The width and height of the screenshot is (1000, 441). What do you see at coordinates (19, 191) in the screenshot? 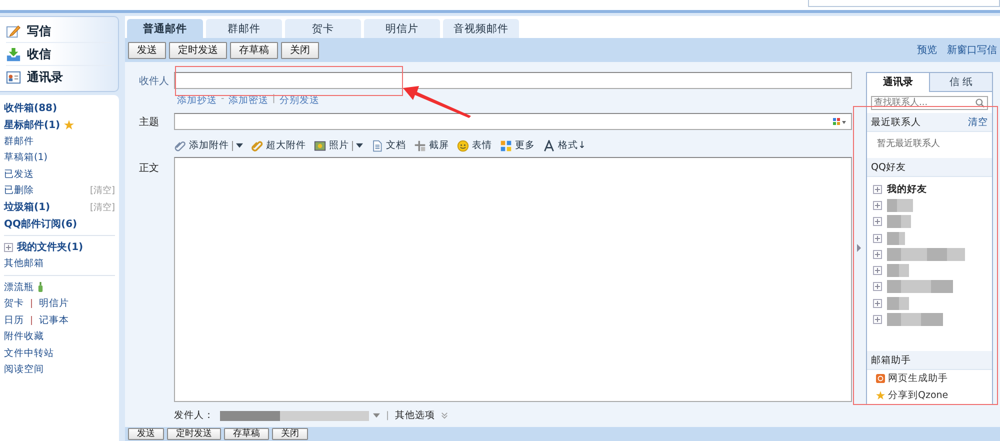
I see `folder-link: 已删除` at bounding box center [19, 191].